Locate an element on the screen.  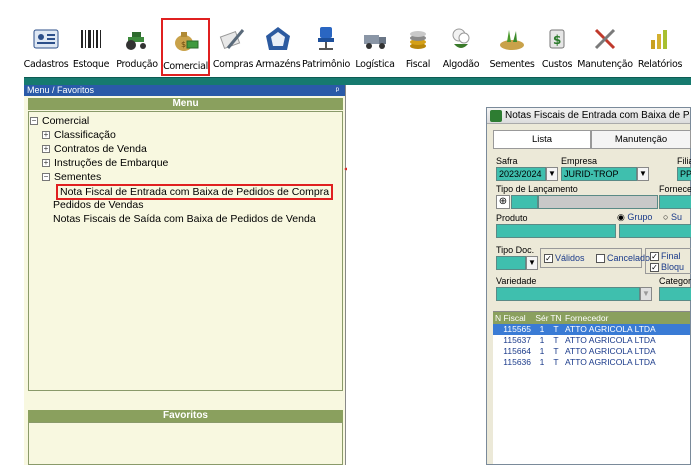
toolbar-button-custos: $ Custos is located at coordinates (557, 47).